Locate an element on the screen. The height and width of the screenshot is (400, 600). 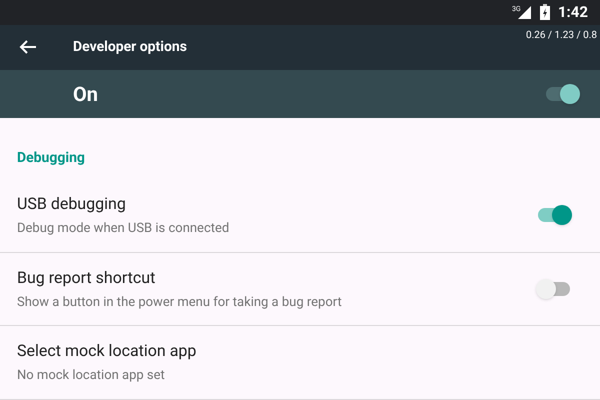
clock-time: 1:42 is located at coordinates (573, 13).